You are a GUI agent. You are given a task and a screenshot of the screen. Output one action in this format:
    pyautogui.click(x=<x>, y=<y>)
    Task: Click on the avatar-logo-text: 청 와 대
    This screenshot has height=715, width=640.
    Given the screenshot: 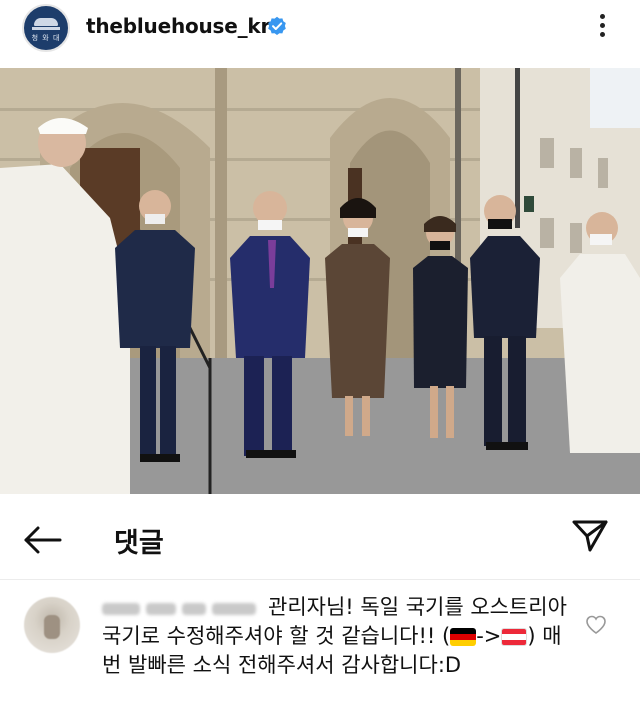 What is the action you would take?
    pyautogui.click(x=46, y=38)
    